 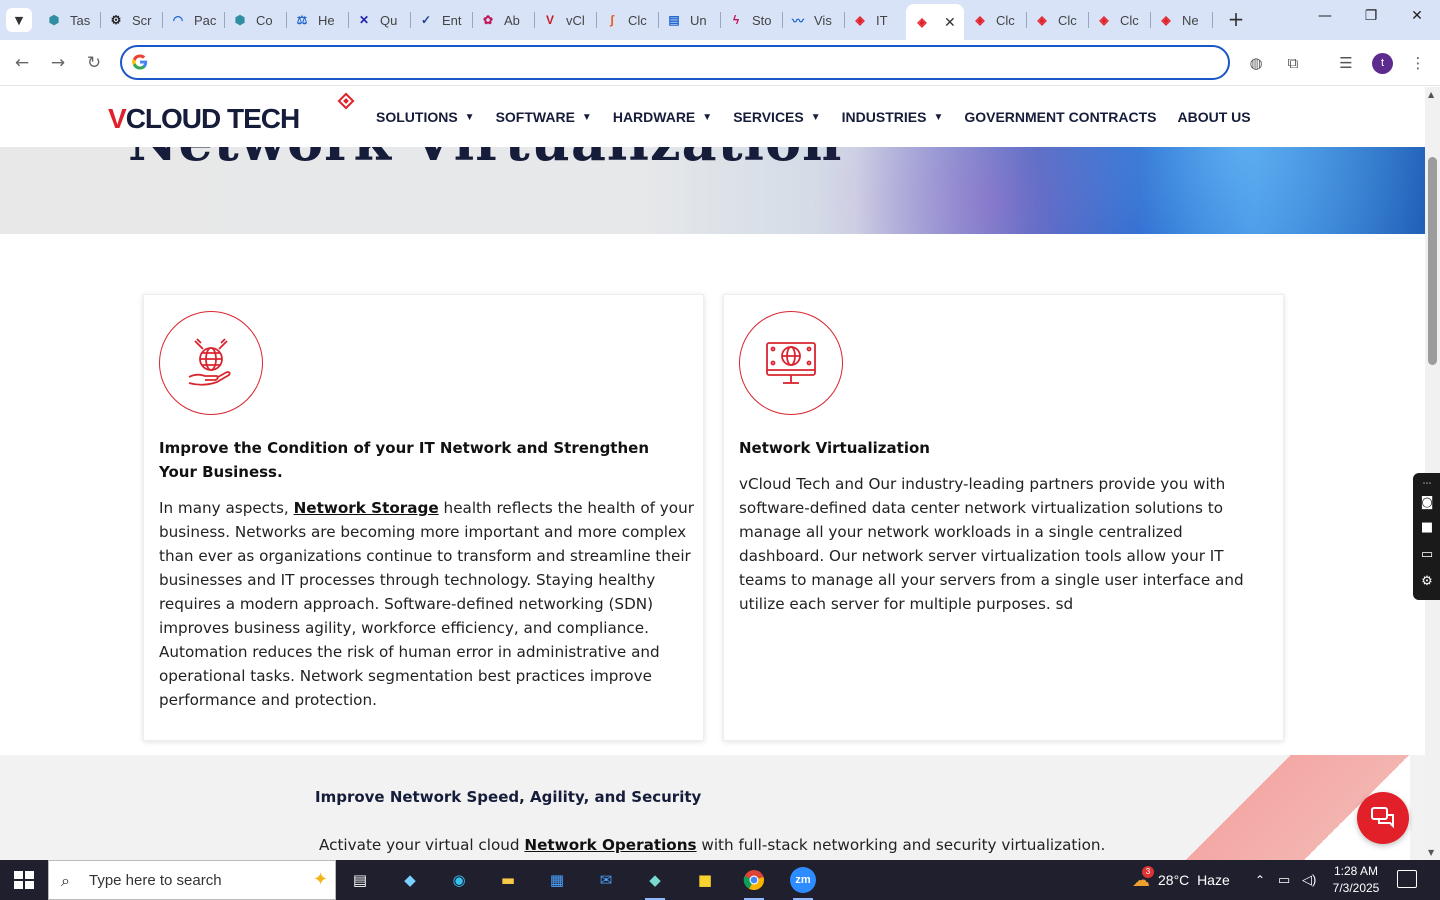 I want to click on nav-item-industries: INDUSTRIES ▼, so click(x=893, y=117).